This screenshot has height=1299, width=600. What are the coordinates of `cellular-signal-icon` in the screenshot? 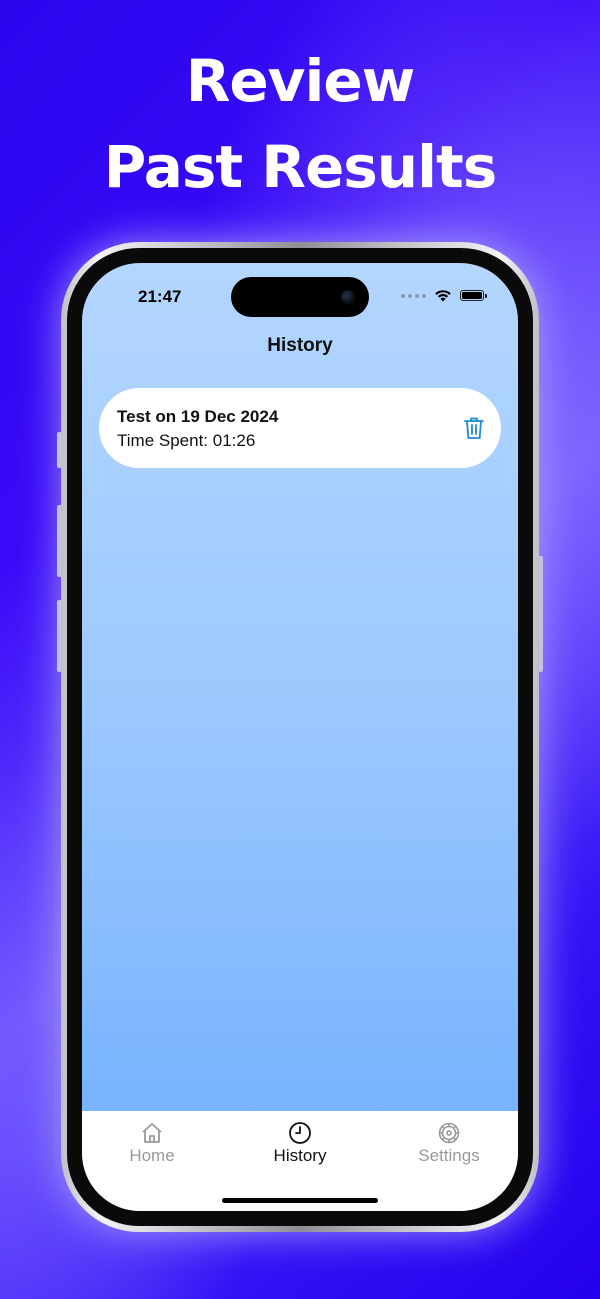 It's located at (413, 295).